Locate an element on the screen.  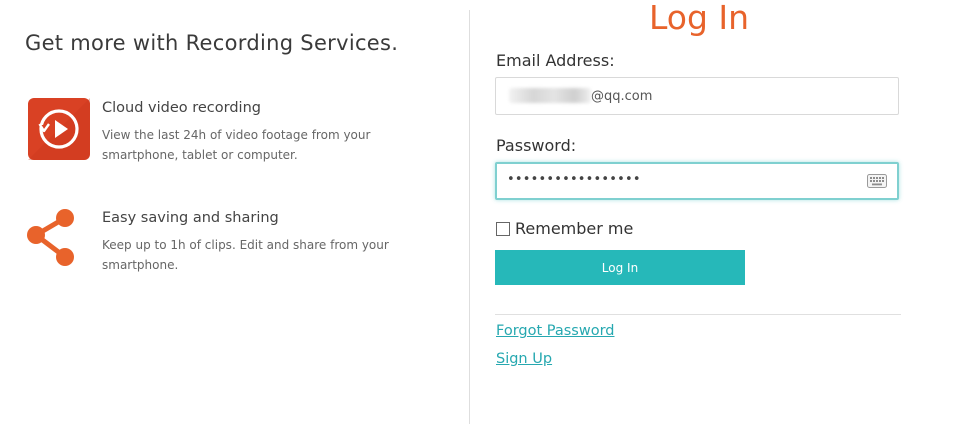
email-value: @qq.com is located at coordinates (622, 96).